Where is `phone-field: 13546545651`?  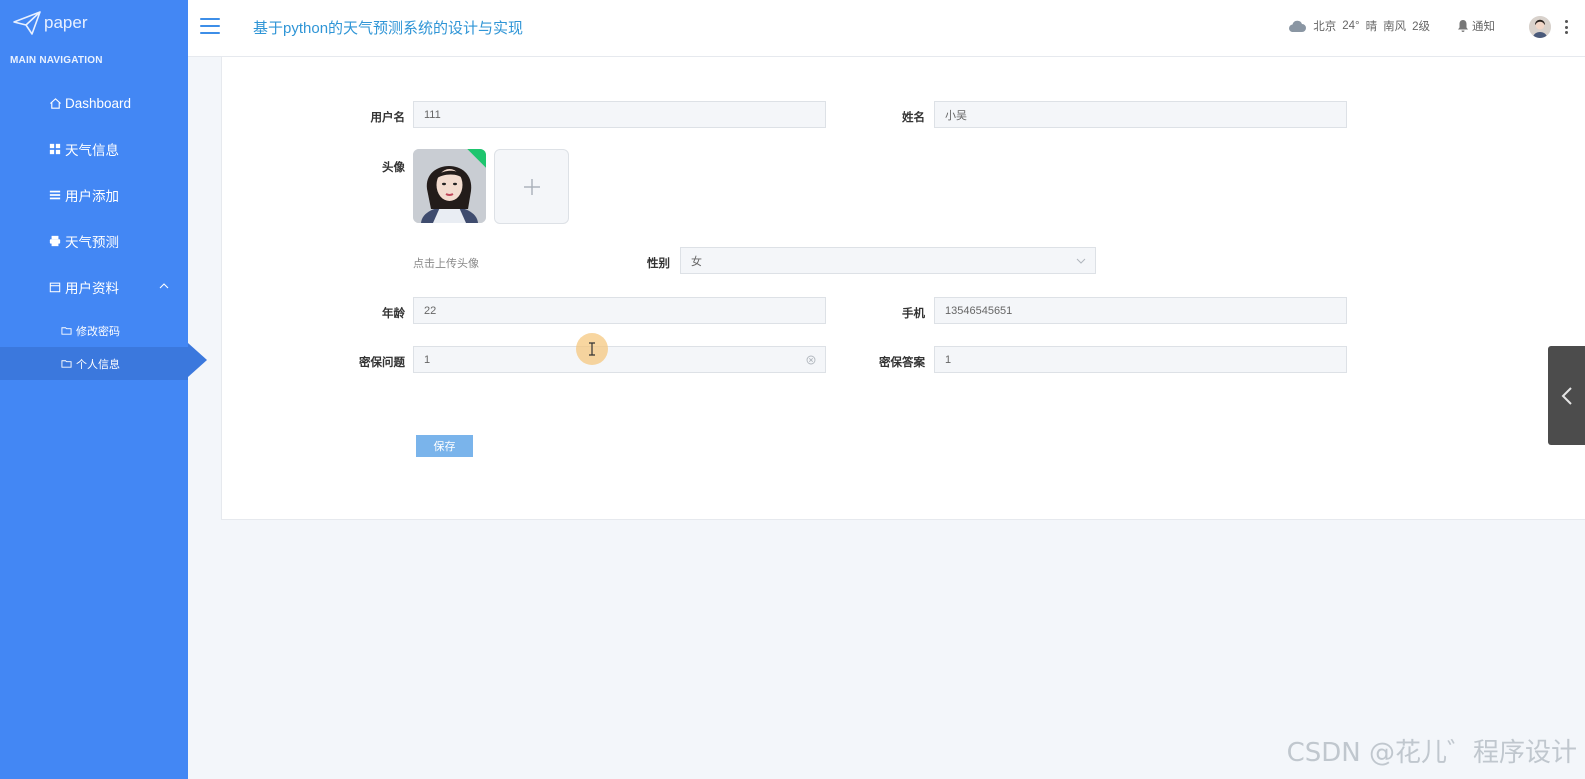 phone-field: 13546545651 is located at coordinates (1140, 310).